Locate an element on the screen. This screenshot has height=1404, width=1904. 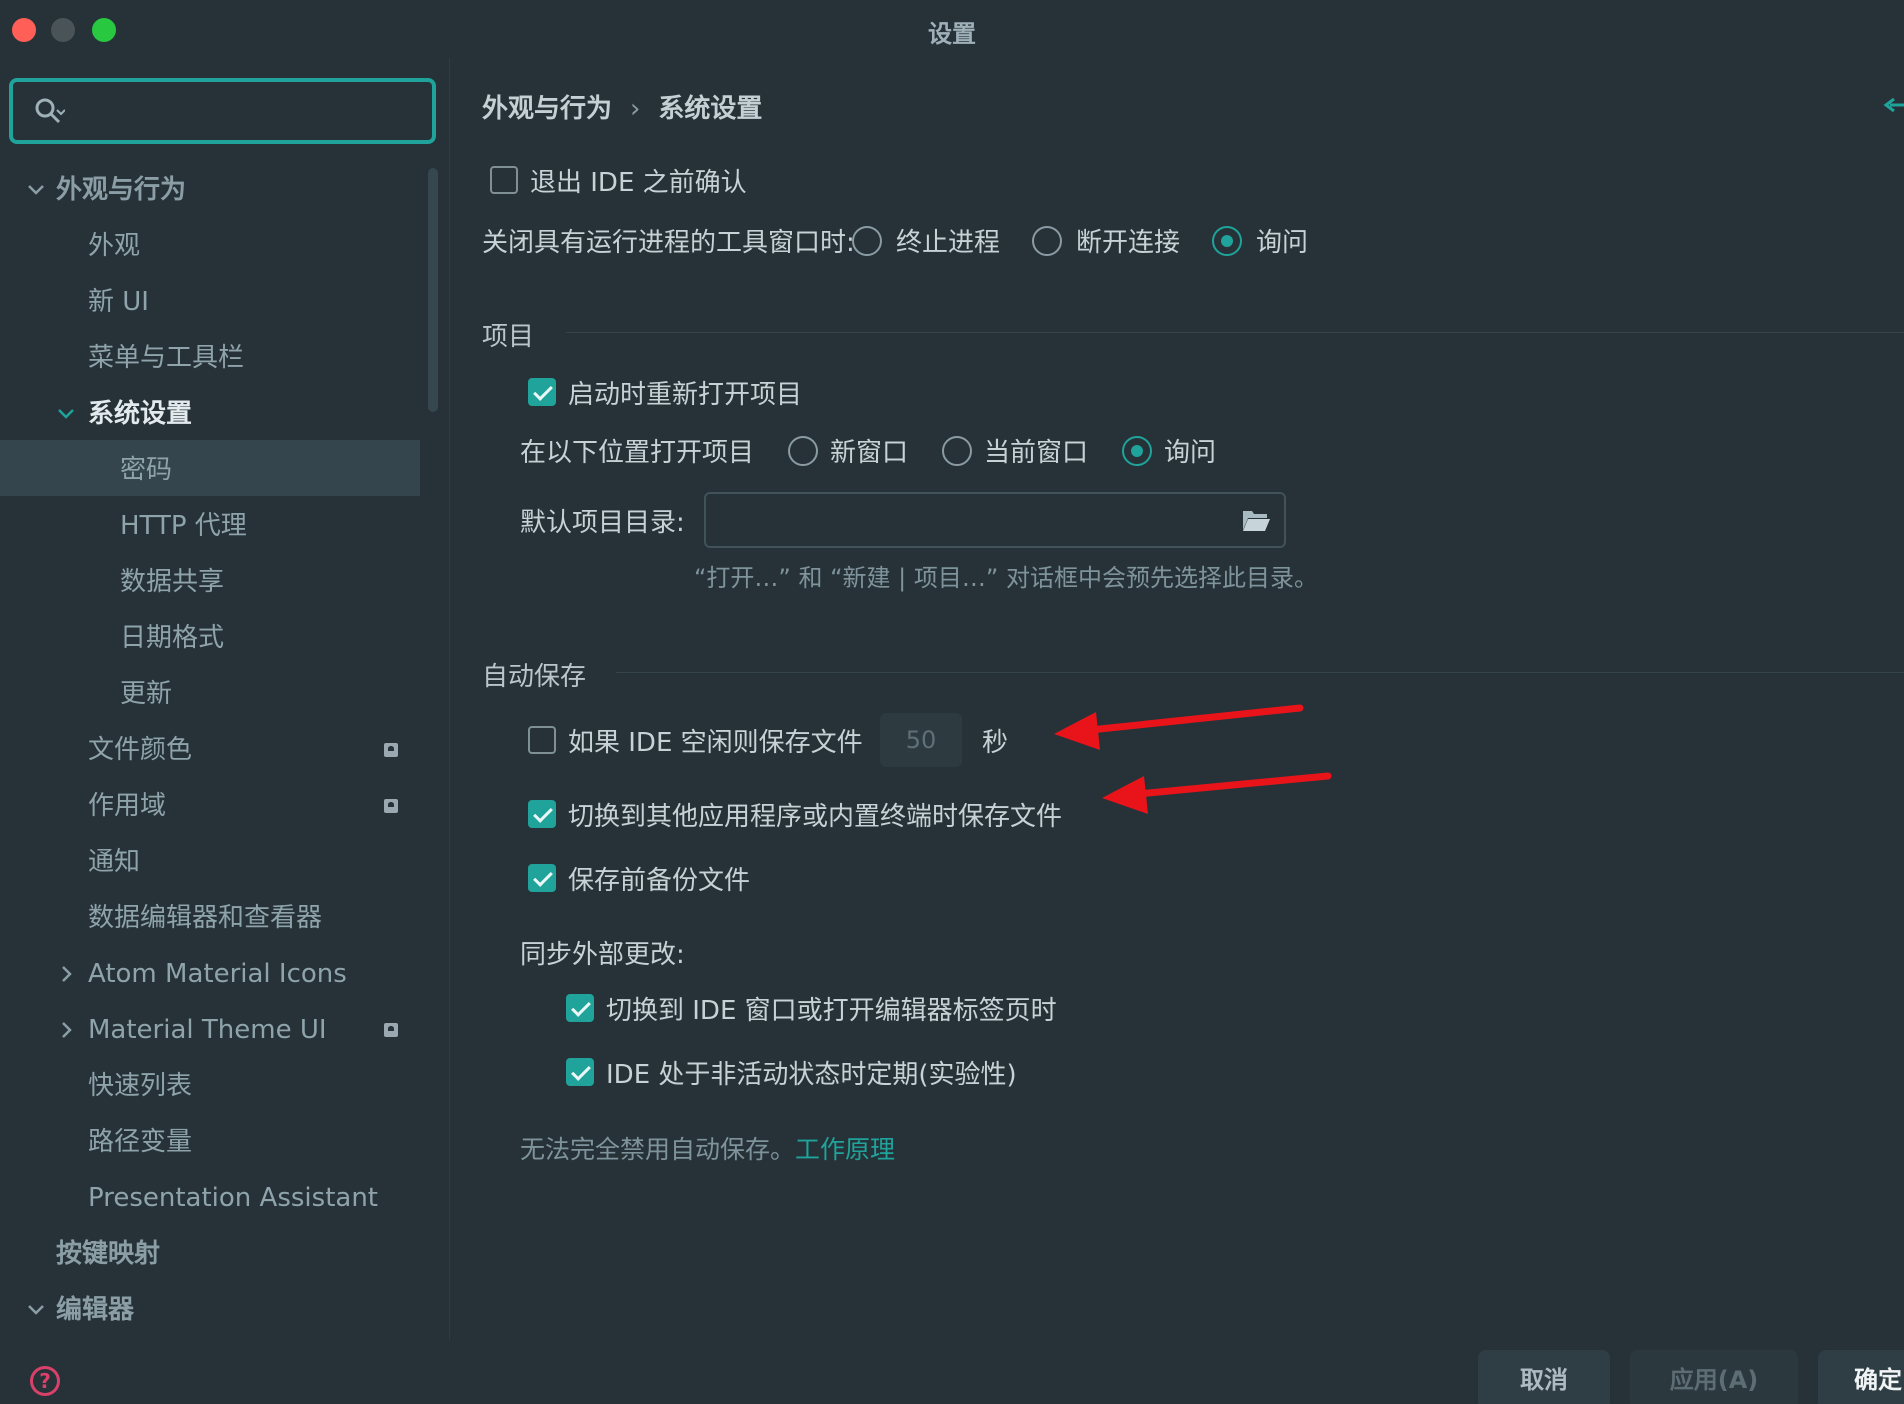
ok-button: 确定 is located at coordinates (1861, 1377).